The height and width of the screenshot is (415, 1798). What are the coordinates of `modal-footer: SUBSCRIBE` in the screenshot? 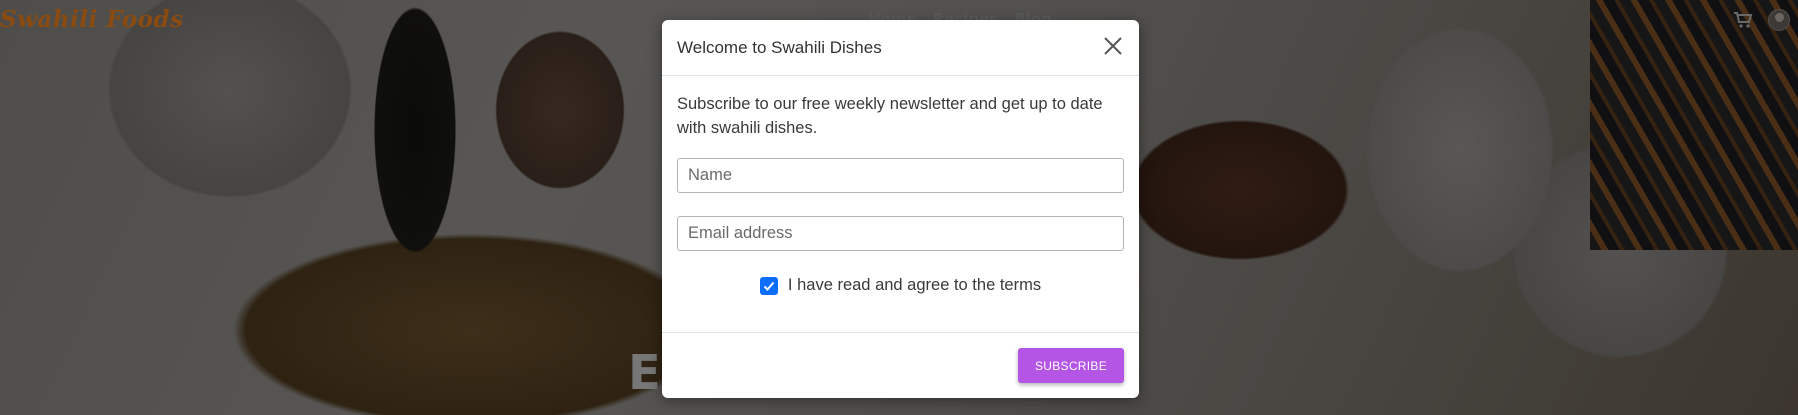 It's located at (900, 365).